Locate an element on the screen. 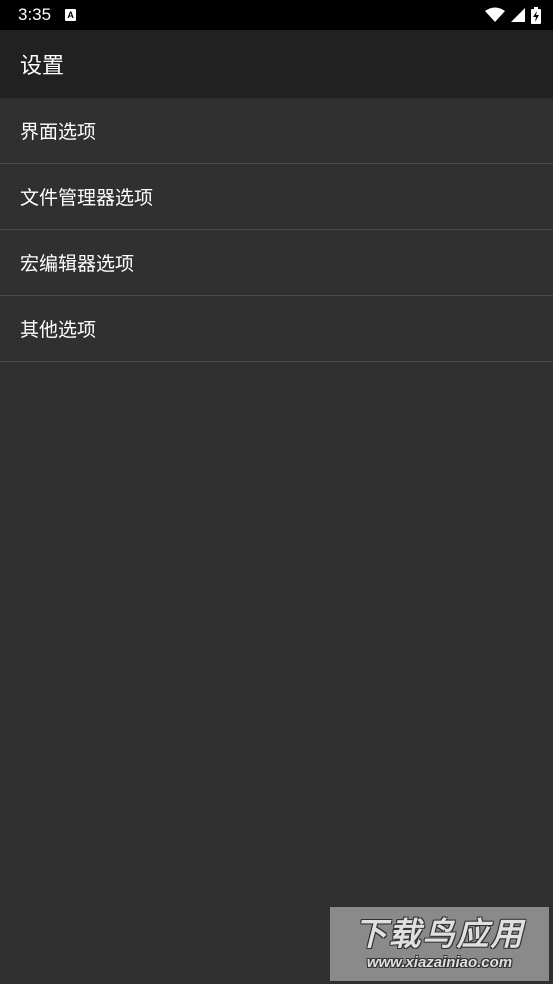 The image size is (553, 984). notification-a-icon: A is located at coordinates (71, 15).